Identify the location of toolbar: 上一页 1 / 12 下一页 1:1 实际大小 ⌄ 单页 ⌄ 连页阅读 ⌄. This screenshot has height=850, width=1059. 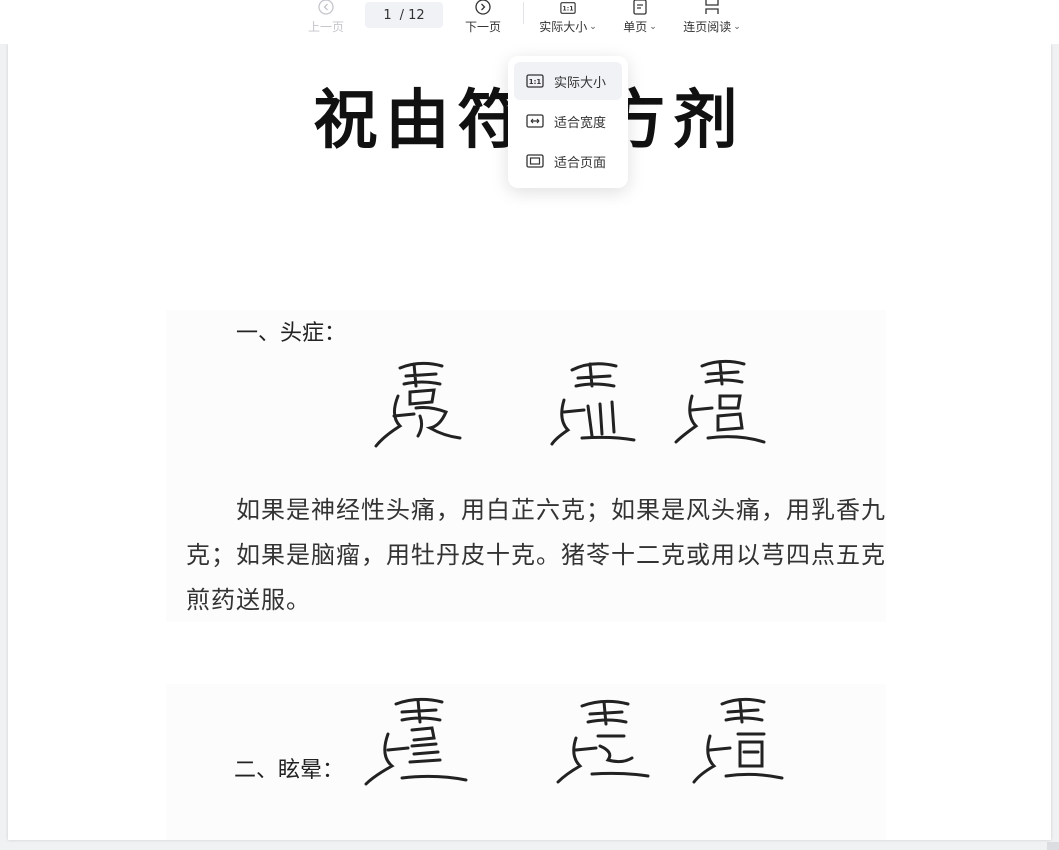
(529, 22).